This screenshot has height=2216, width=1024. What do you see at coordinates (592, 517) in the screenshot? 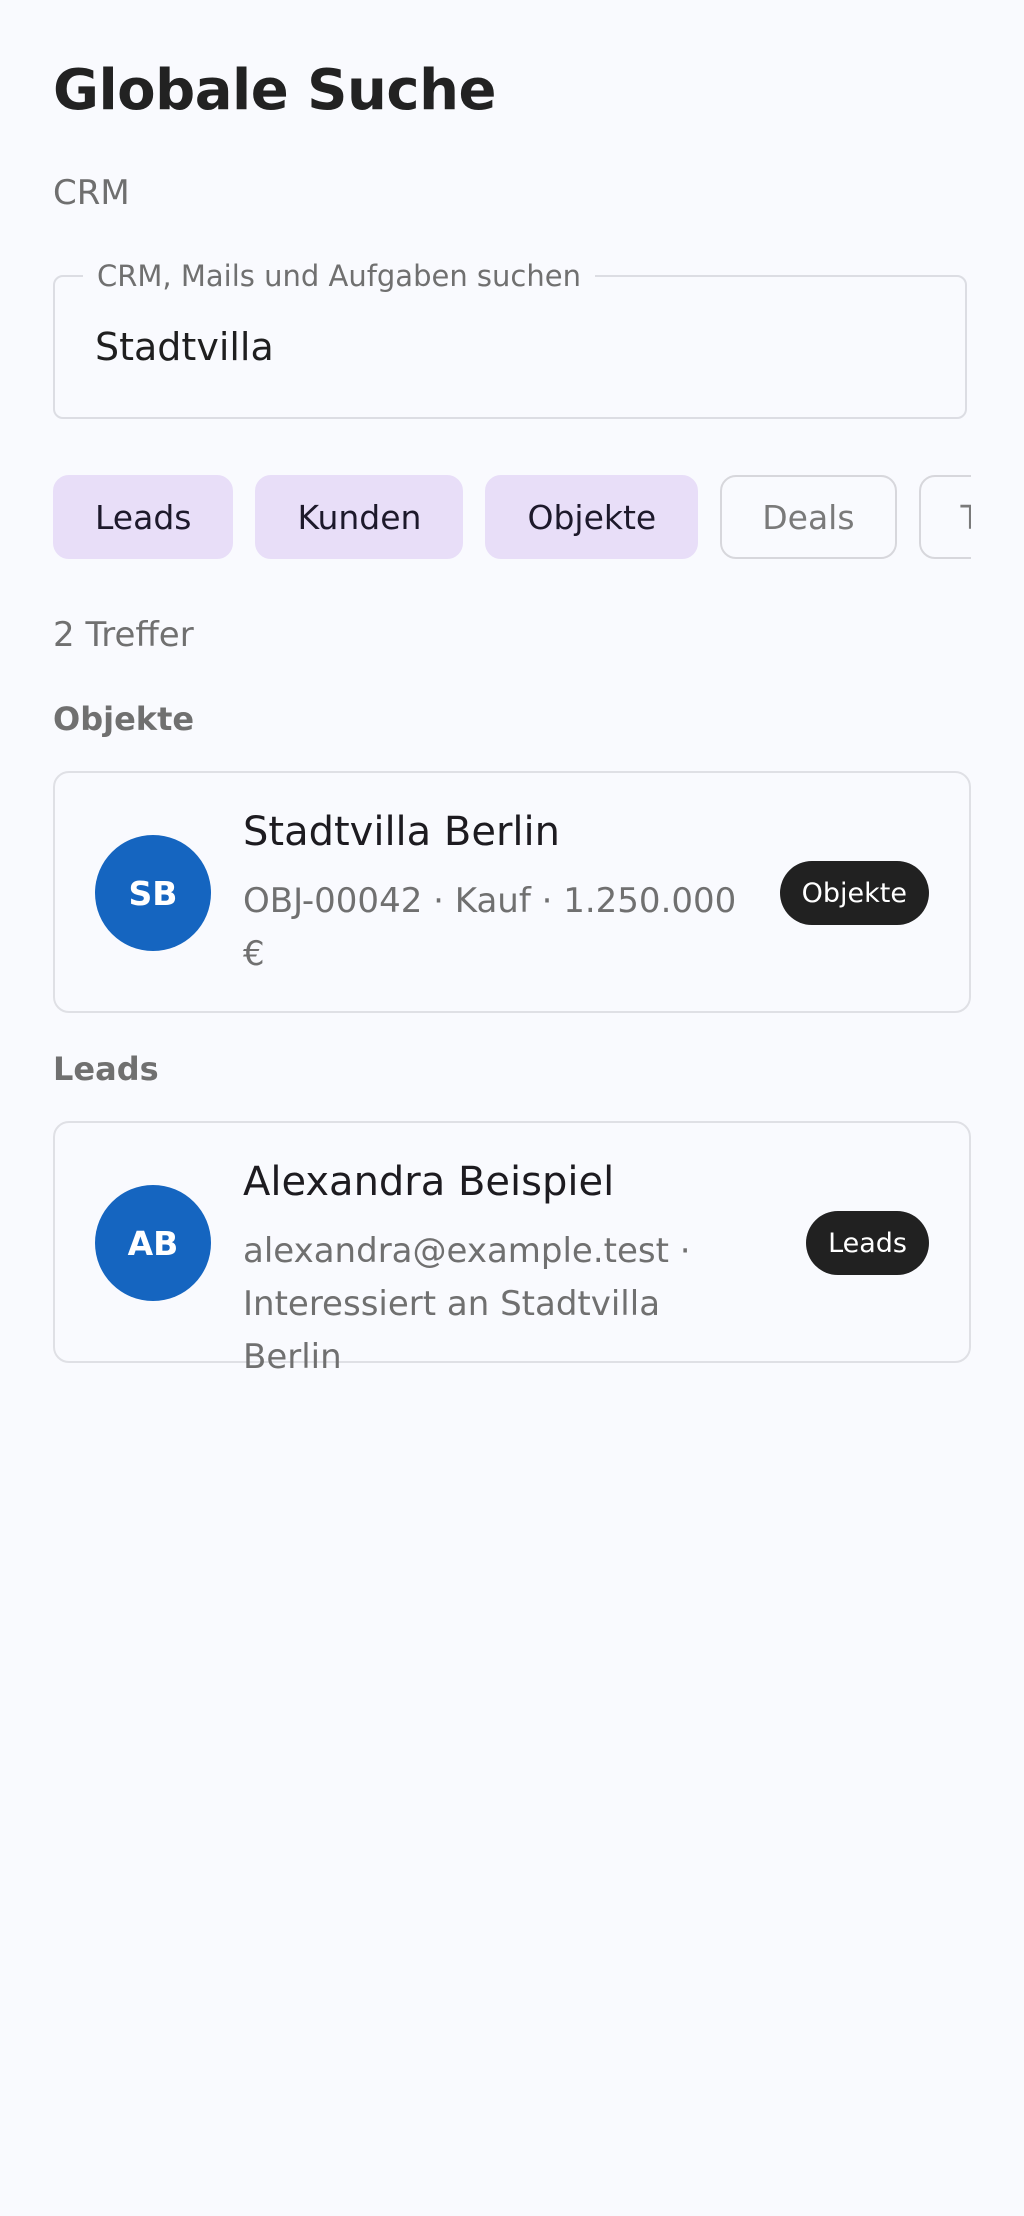
I see `filter-chip-objekte: Objekte` at bounding box center [592, 517].